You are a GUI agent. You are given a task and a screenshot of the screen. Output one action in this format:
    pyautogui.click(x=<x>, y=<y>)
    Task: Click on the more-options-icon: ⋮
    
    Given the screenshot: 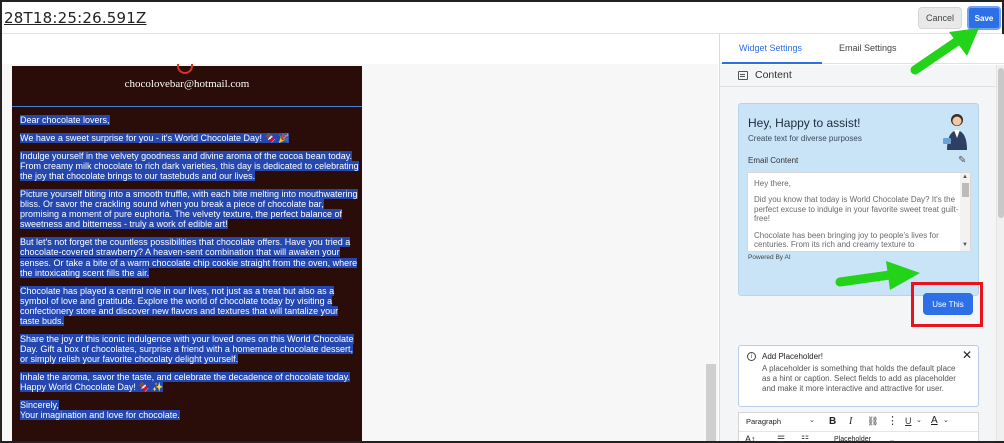 What is the action you would take?
    pyautogui.click(x=892, y=420)
    